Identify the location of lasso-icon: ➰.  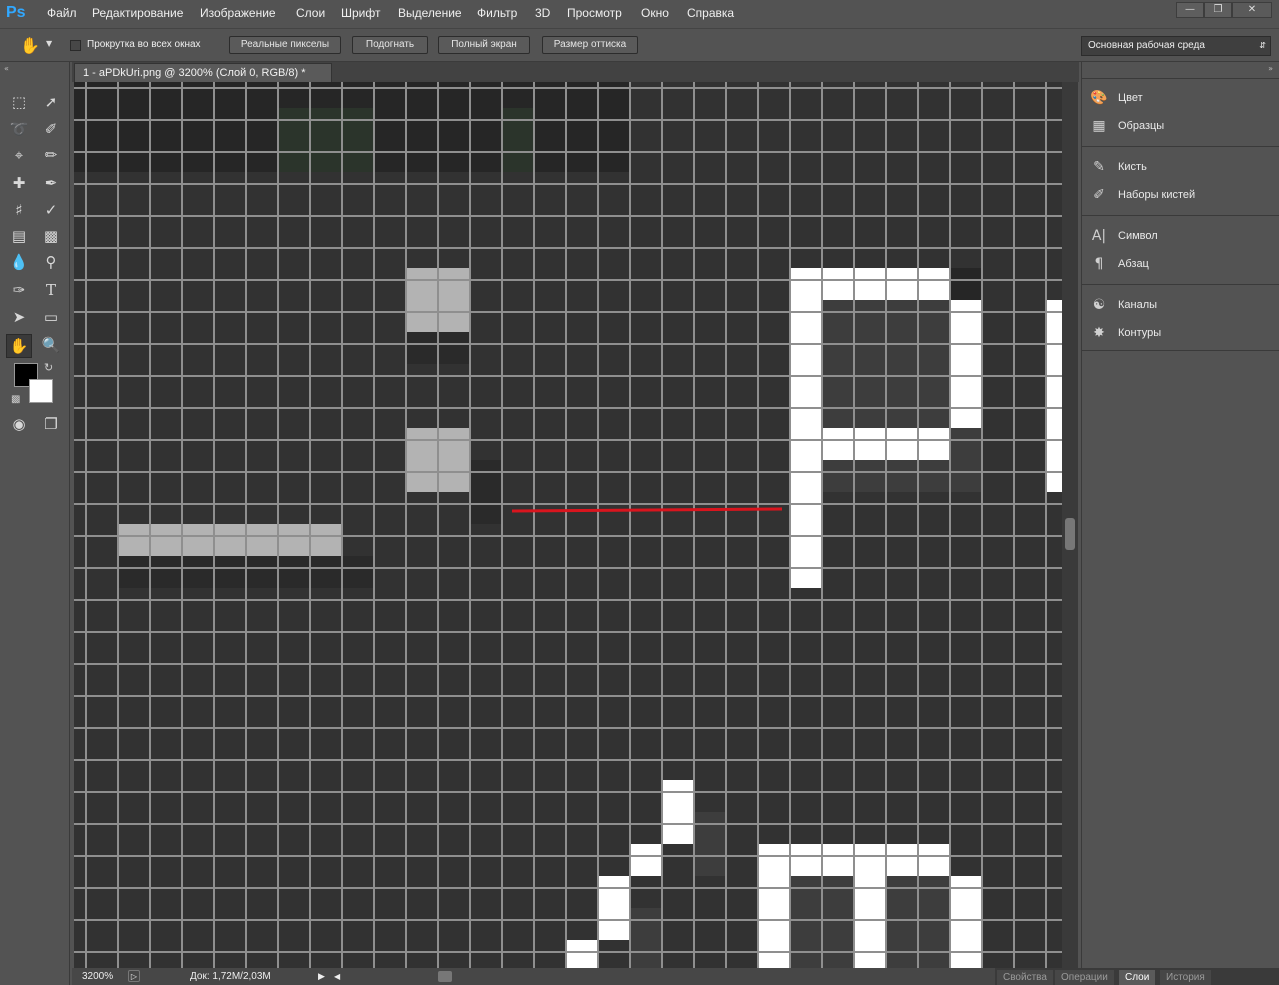
(19, 129).